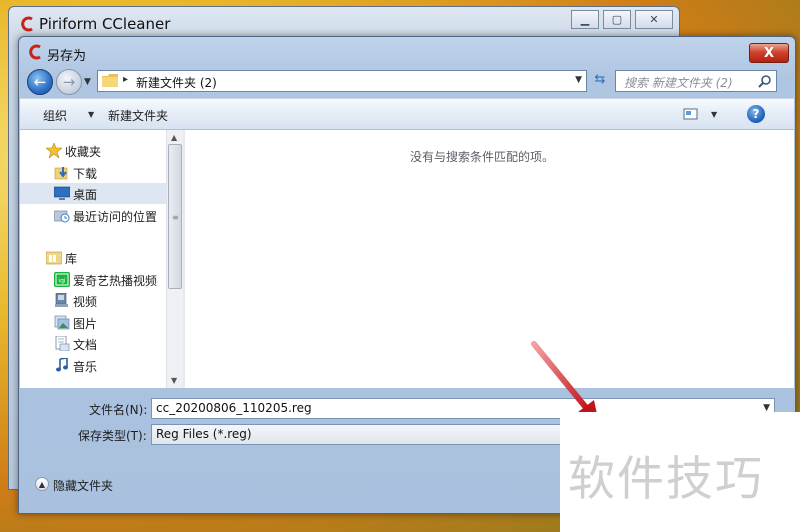 Image resolution: width=800 pixels, height=532 pixels. I want to click on close-icon: ✕, so click(654, 19).